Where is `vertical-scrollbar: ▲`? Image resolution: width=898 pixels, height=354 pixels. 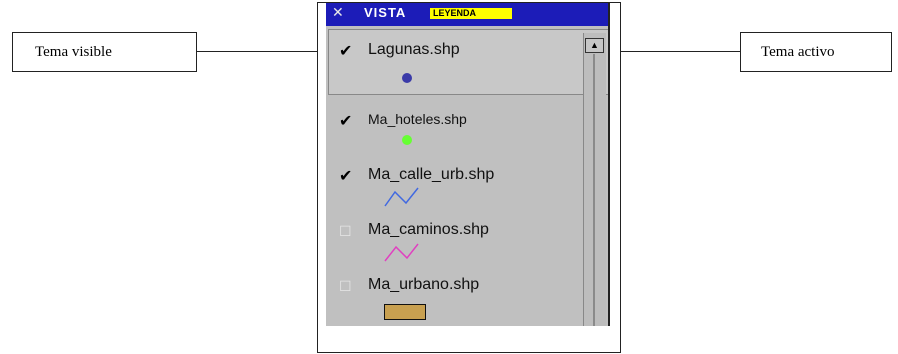
vertical-scrollbar: ▲ is located at coordinates (594, 179).